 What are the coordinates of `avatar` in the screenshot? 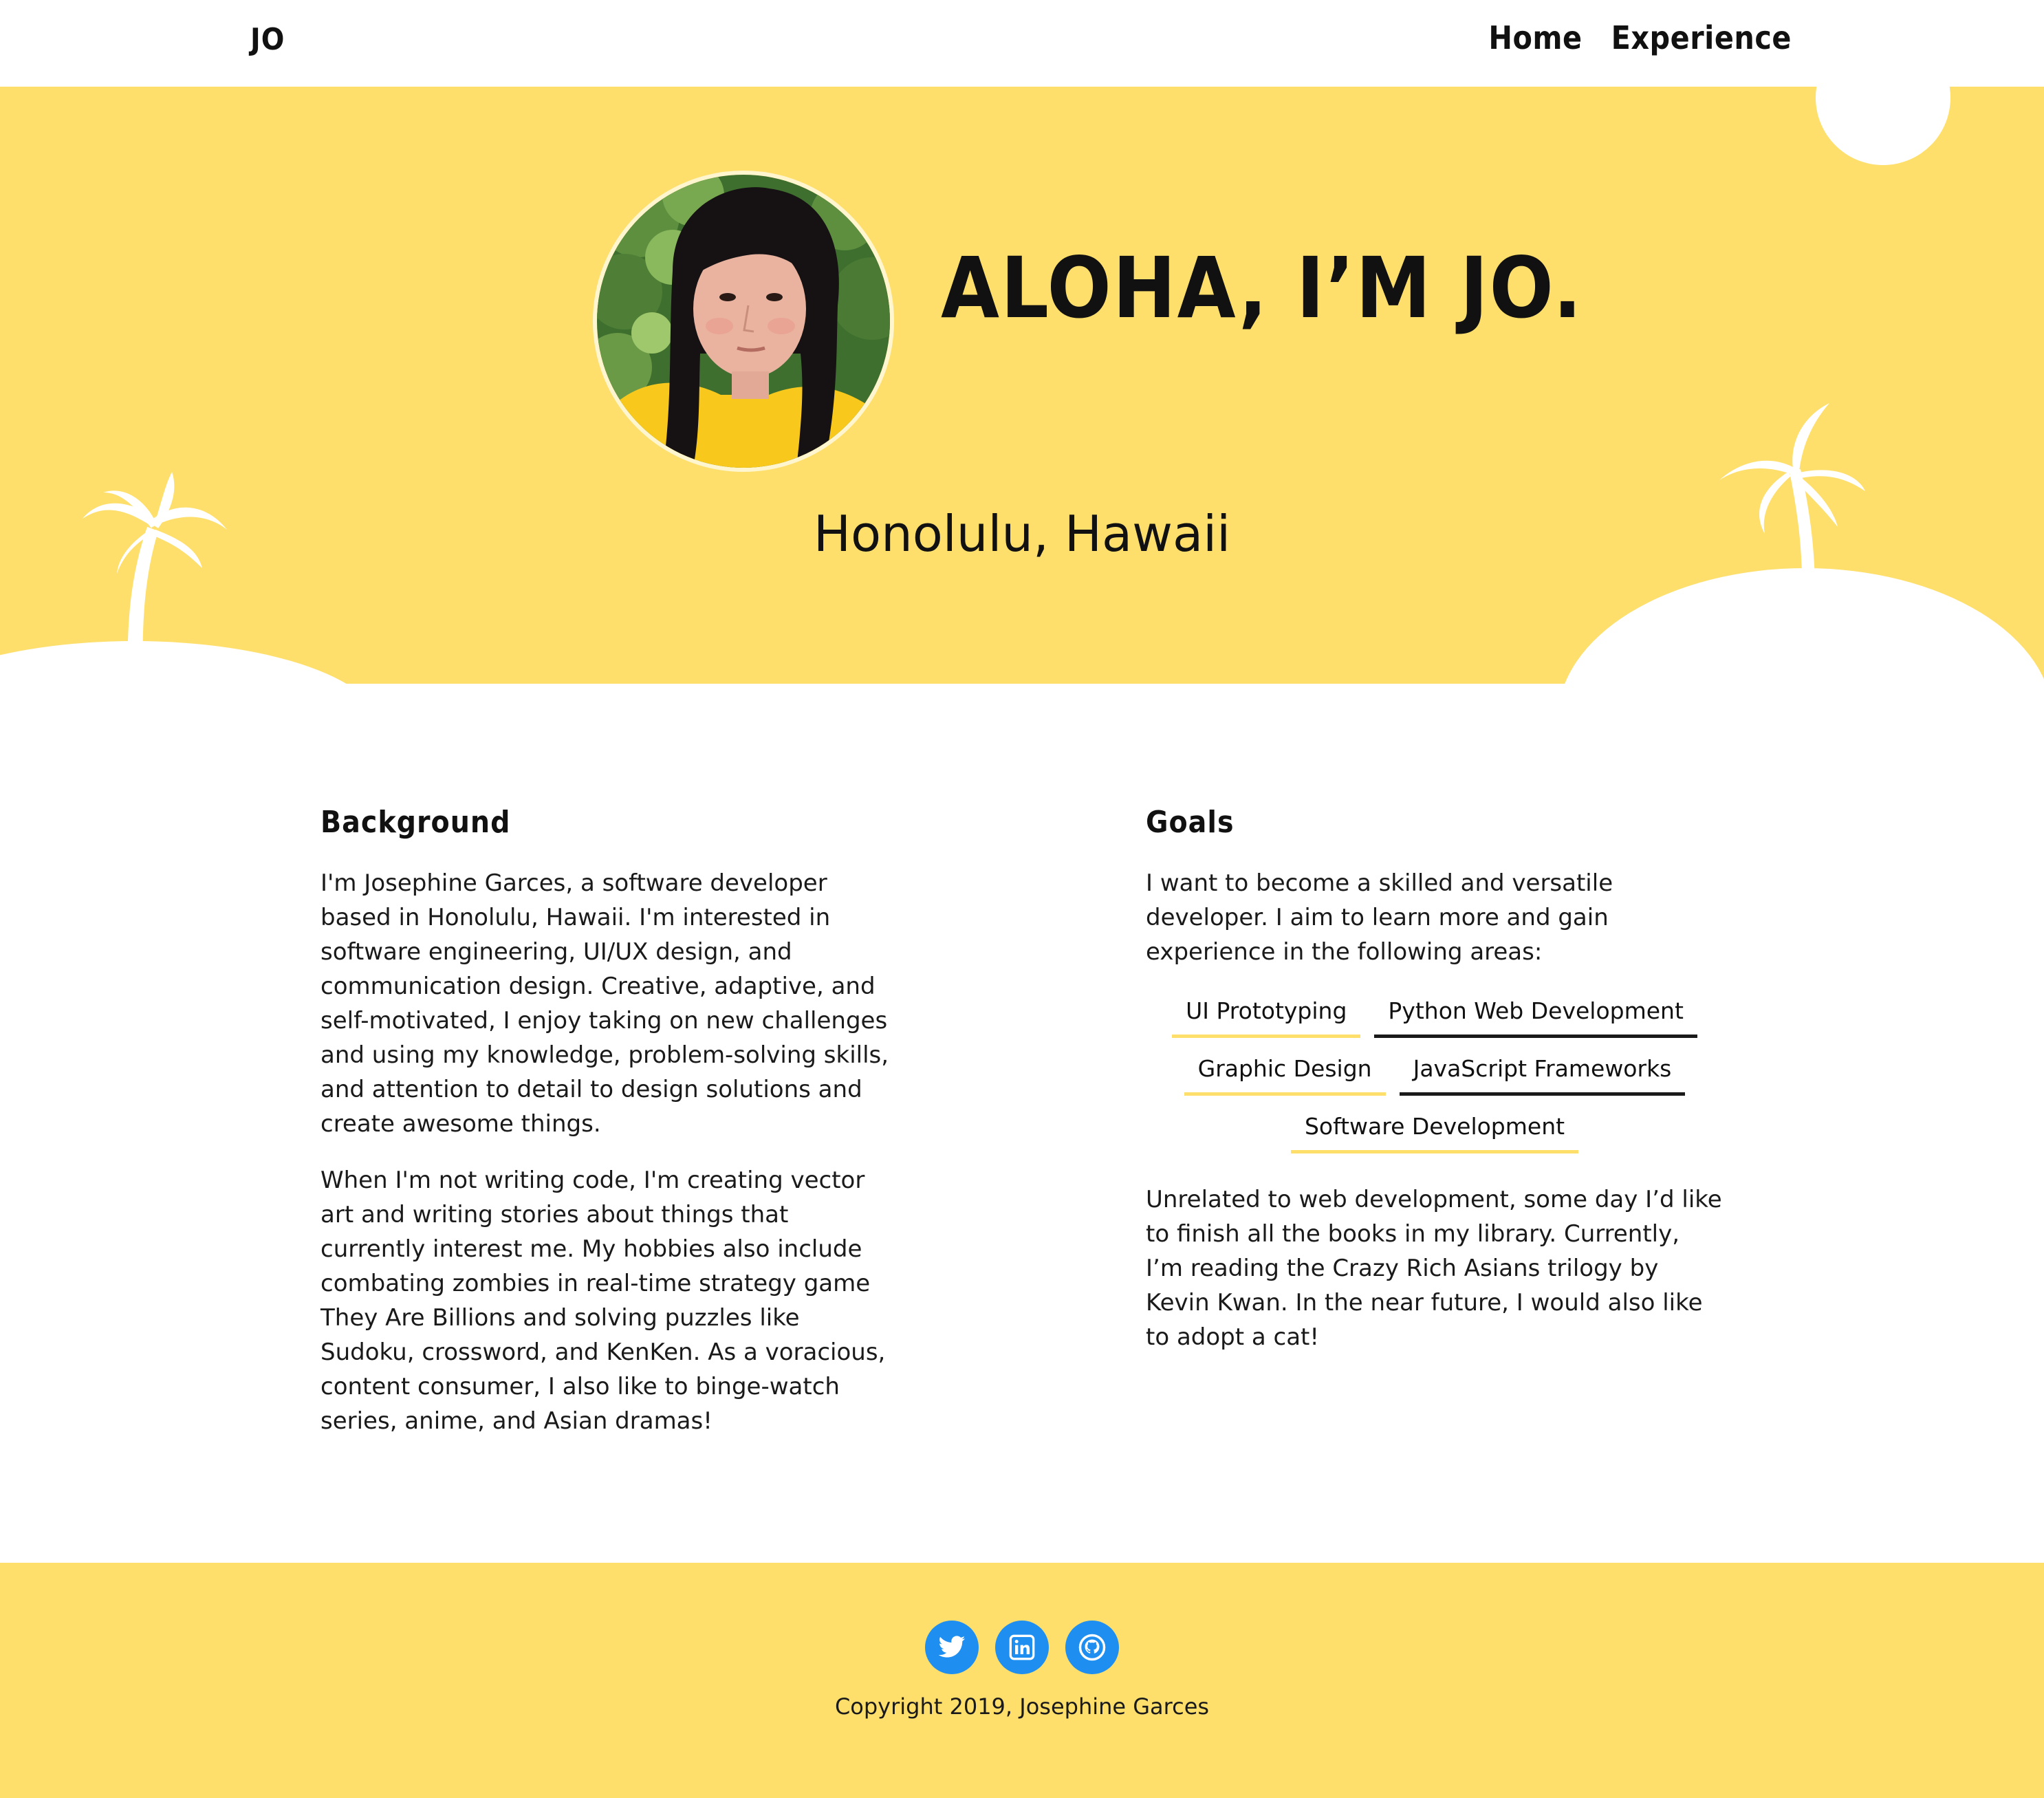 It's located at (743, 321).